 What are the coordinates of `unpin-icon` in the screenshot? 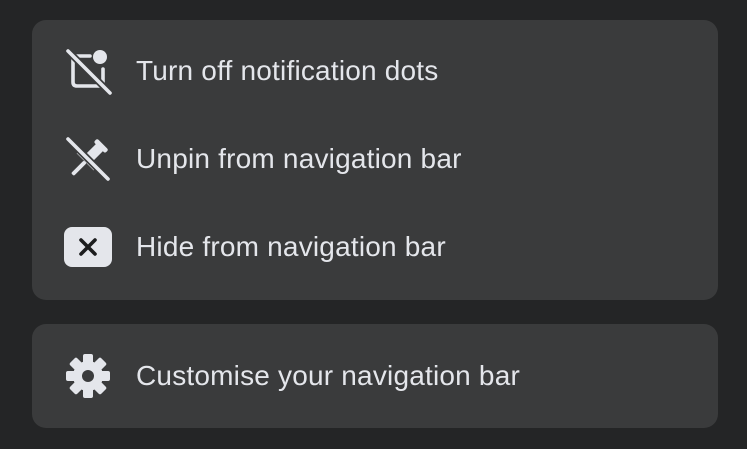 It's located at (88, 159).